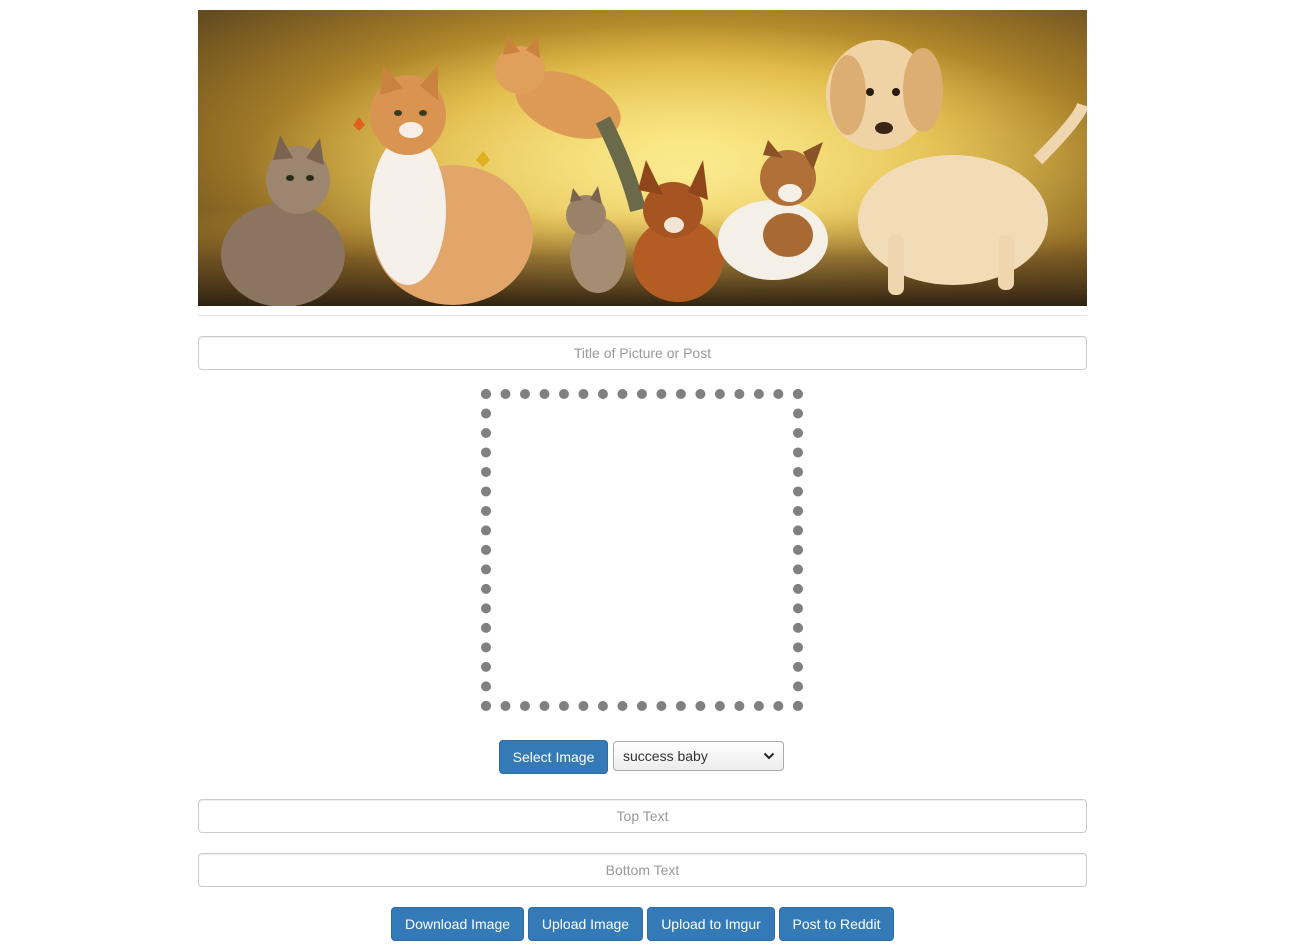 This screenshot has width=1301, height=947. I want to click on top-text-input, so click(642, 816).